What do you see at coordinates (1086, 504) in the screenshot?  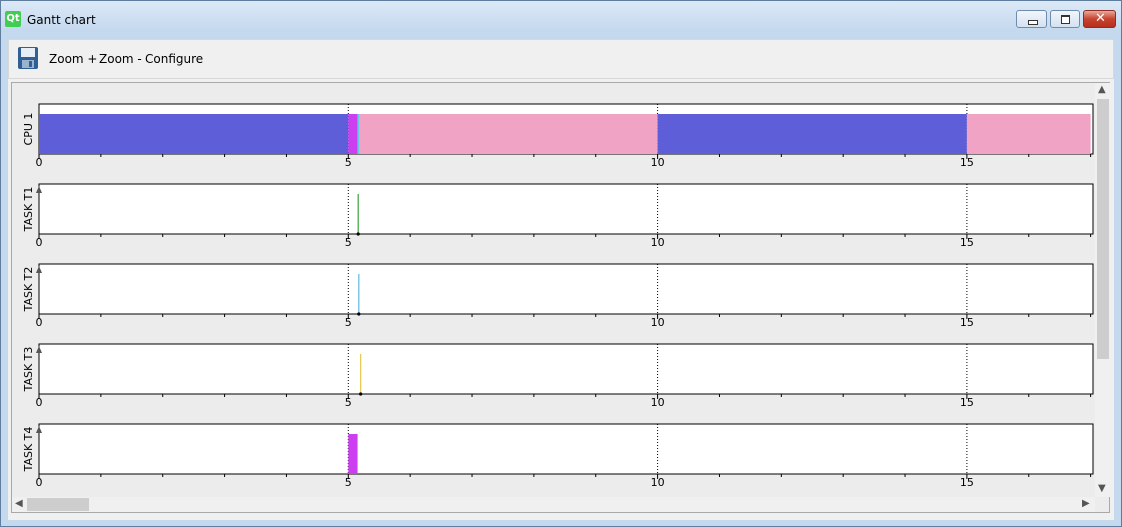 I see `scroll-right-icon: ▶` at bounding box center [1086, 504].